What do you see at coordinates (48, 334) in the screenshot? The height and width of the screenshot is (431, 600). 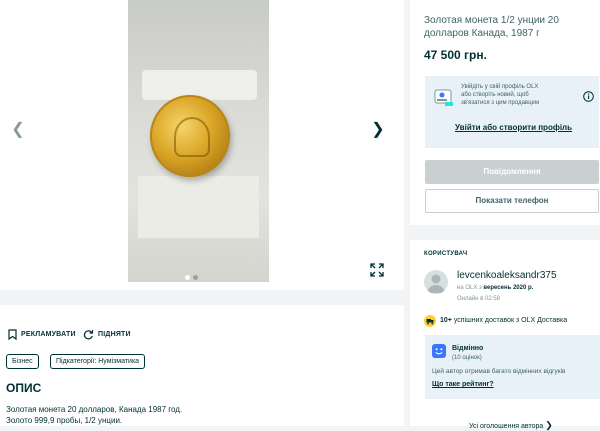 I see `promote-button: РЕКЛАМУВАТИ` at bounding box center [48, 334].